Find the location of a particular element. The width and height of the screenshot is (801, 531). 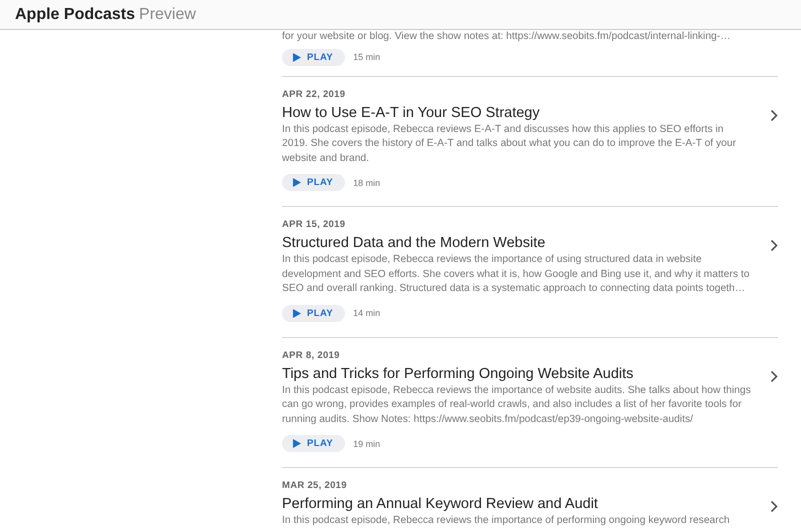

episode-title: Performing an Annual Keyword Review and Audit is located at coordinates (526, 504).